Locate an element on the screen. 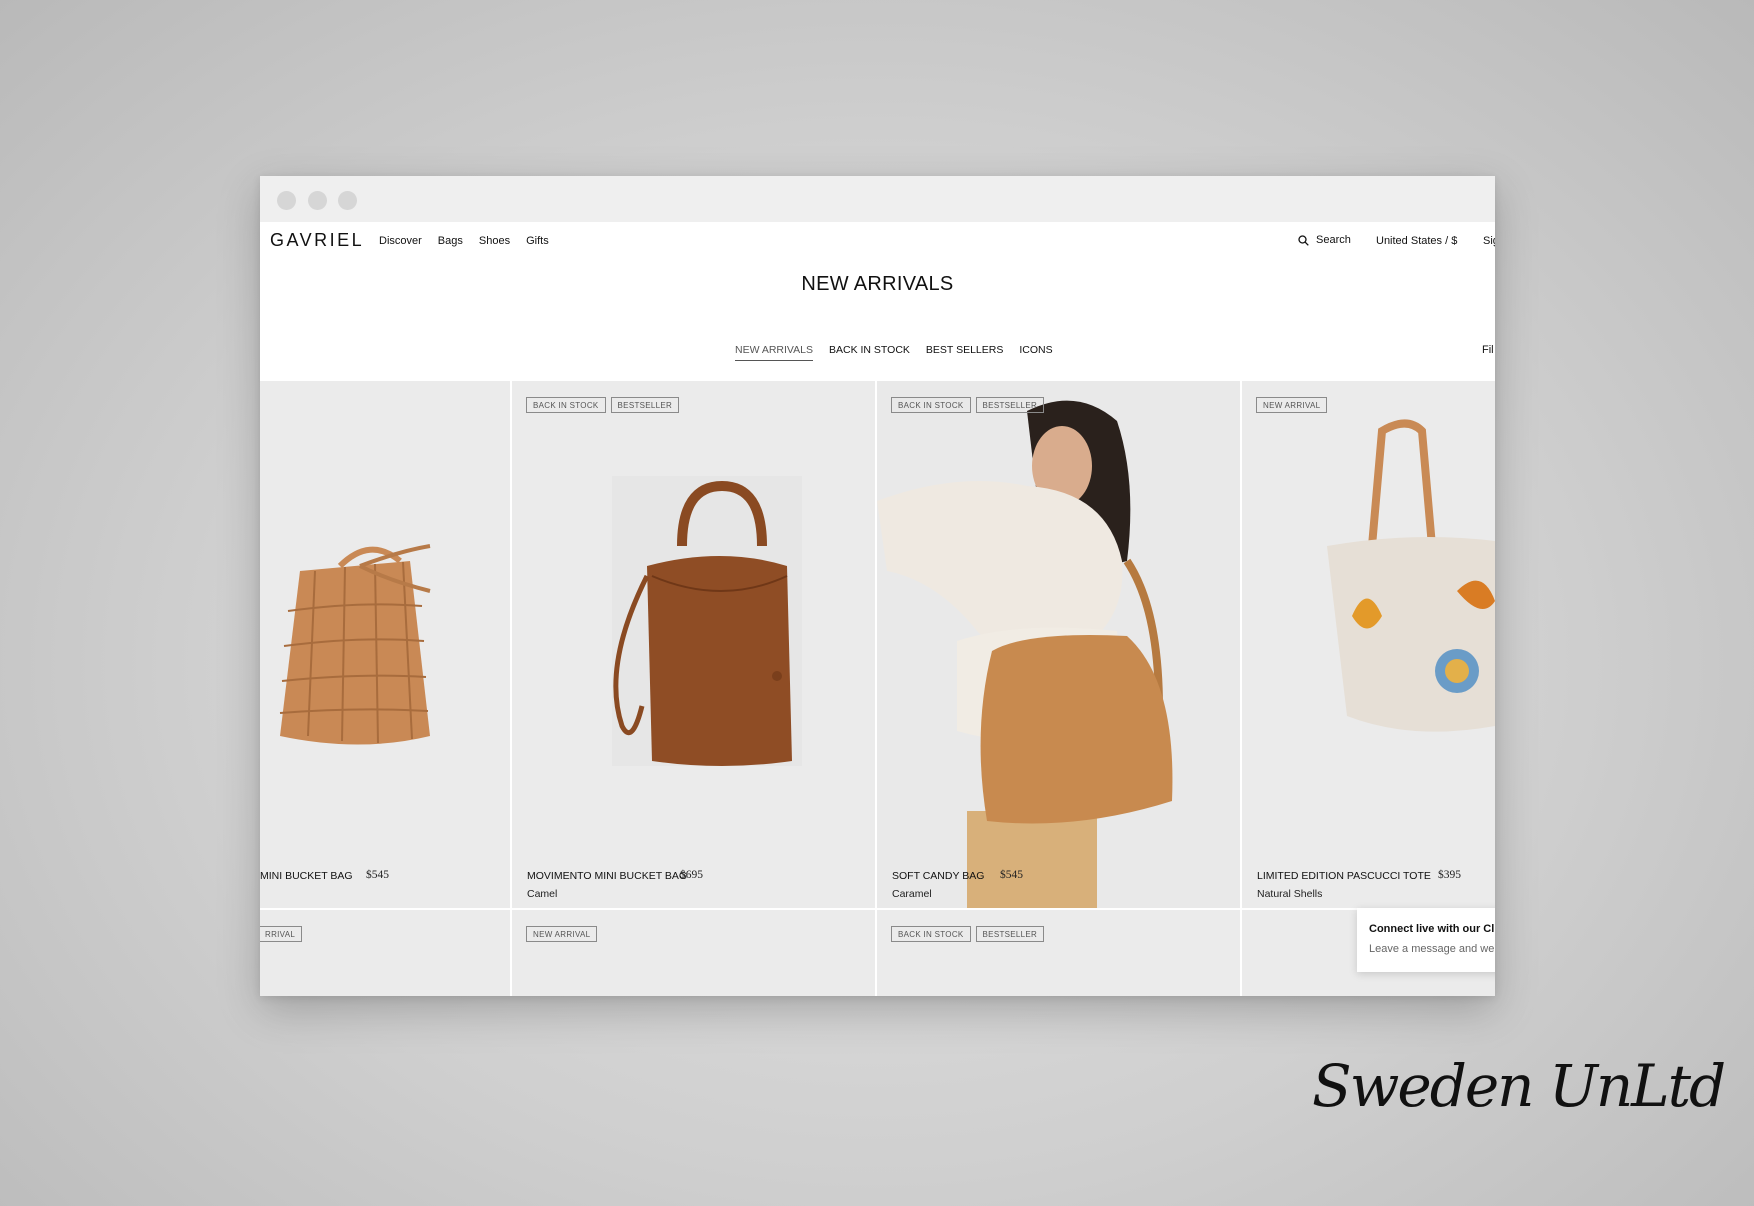 The height and width of the screenshot is (1206, 1754). product-price: $695 is located at coordinates (691, 875).